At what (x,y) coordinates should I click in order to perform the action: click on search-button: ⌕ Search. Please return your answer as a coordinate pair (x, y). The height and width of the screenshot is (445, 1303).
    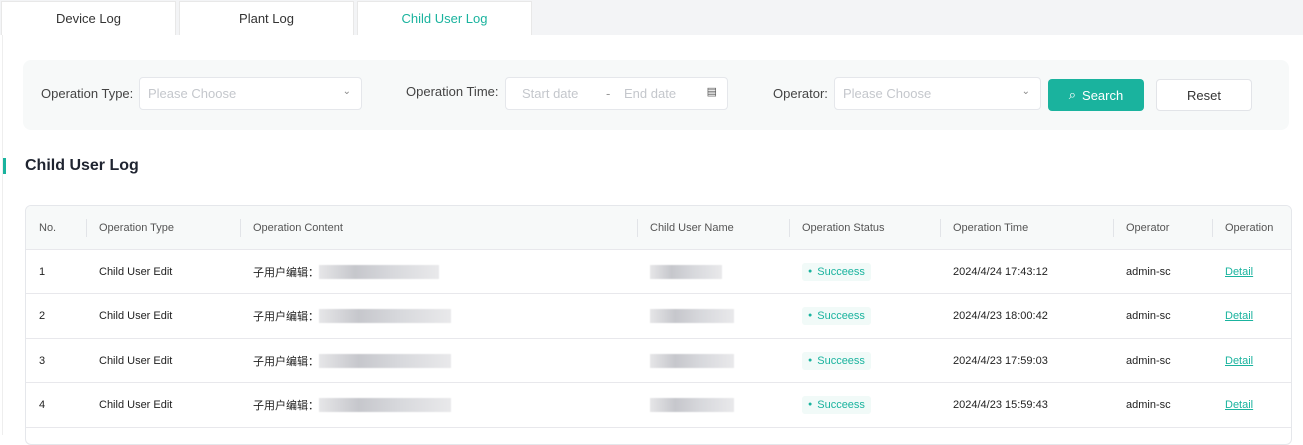
    Looking at the image, I should click on (1096, 95).